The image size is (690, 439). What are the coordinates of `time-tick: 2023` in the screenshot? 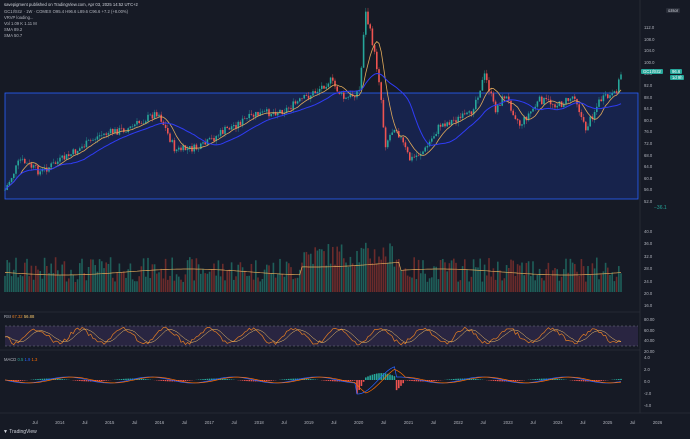 It's located at (508, 422).